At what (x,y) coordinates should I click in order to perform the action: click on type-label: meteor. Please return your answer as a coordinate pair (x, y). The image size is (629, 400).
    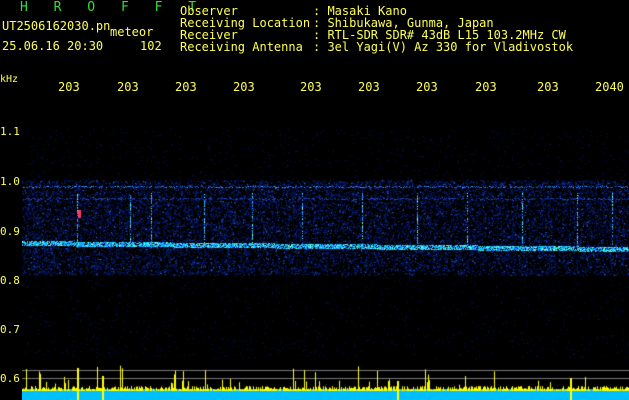
    Looking at the image, I should click on (132, 32).